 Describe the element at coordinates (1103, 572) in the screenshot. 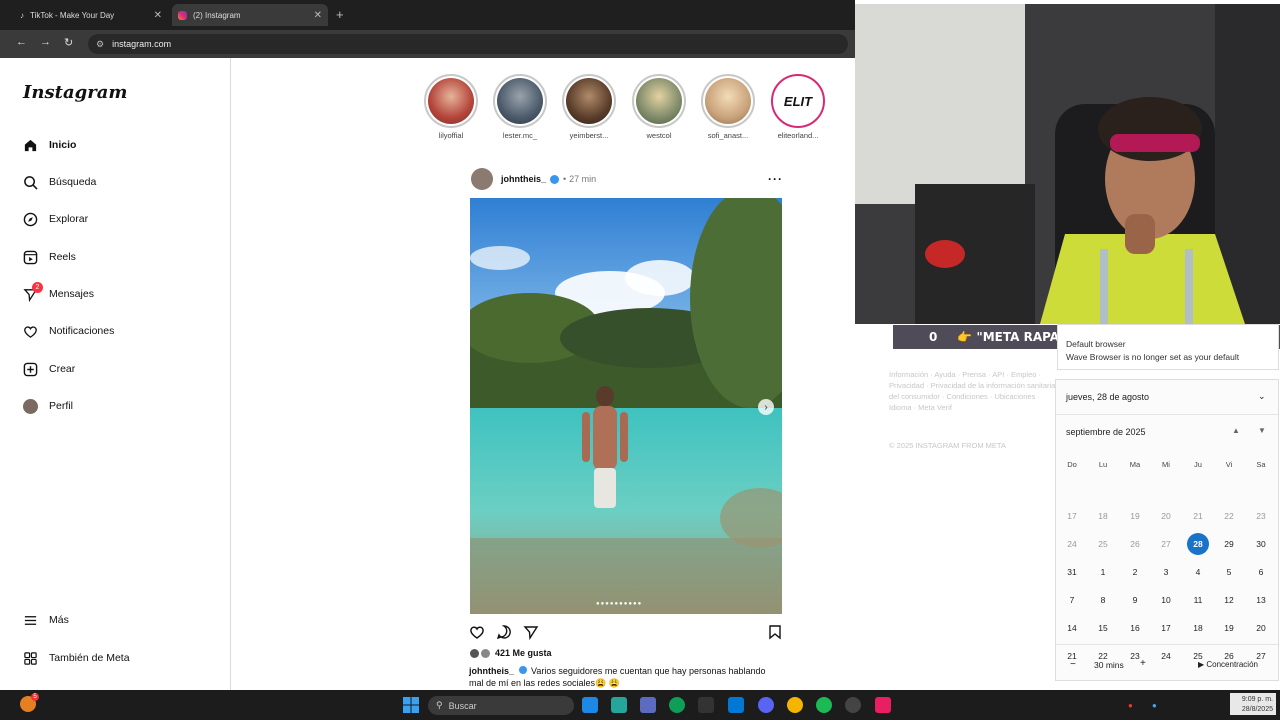

I see `calendar-day: 1` at that location.